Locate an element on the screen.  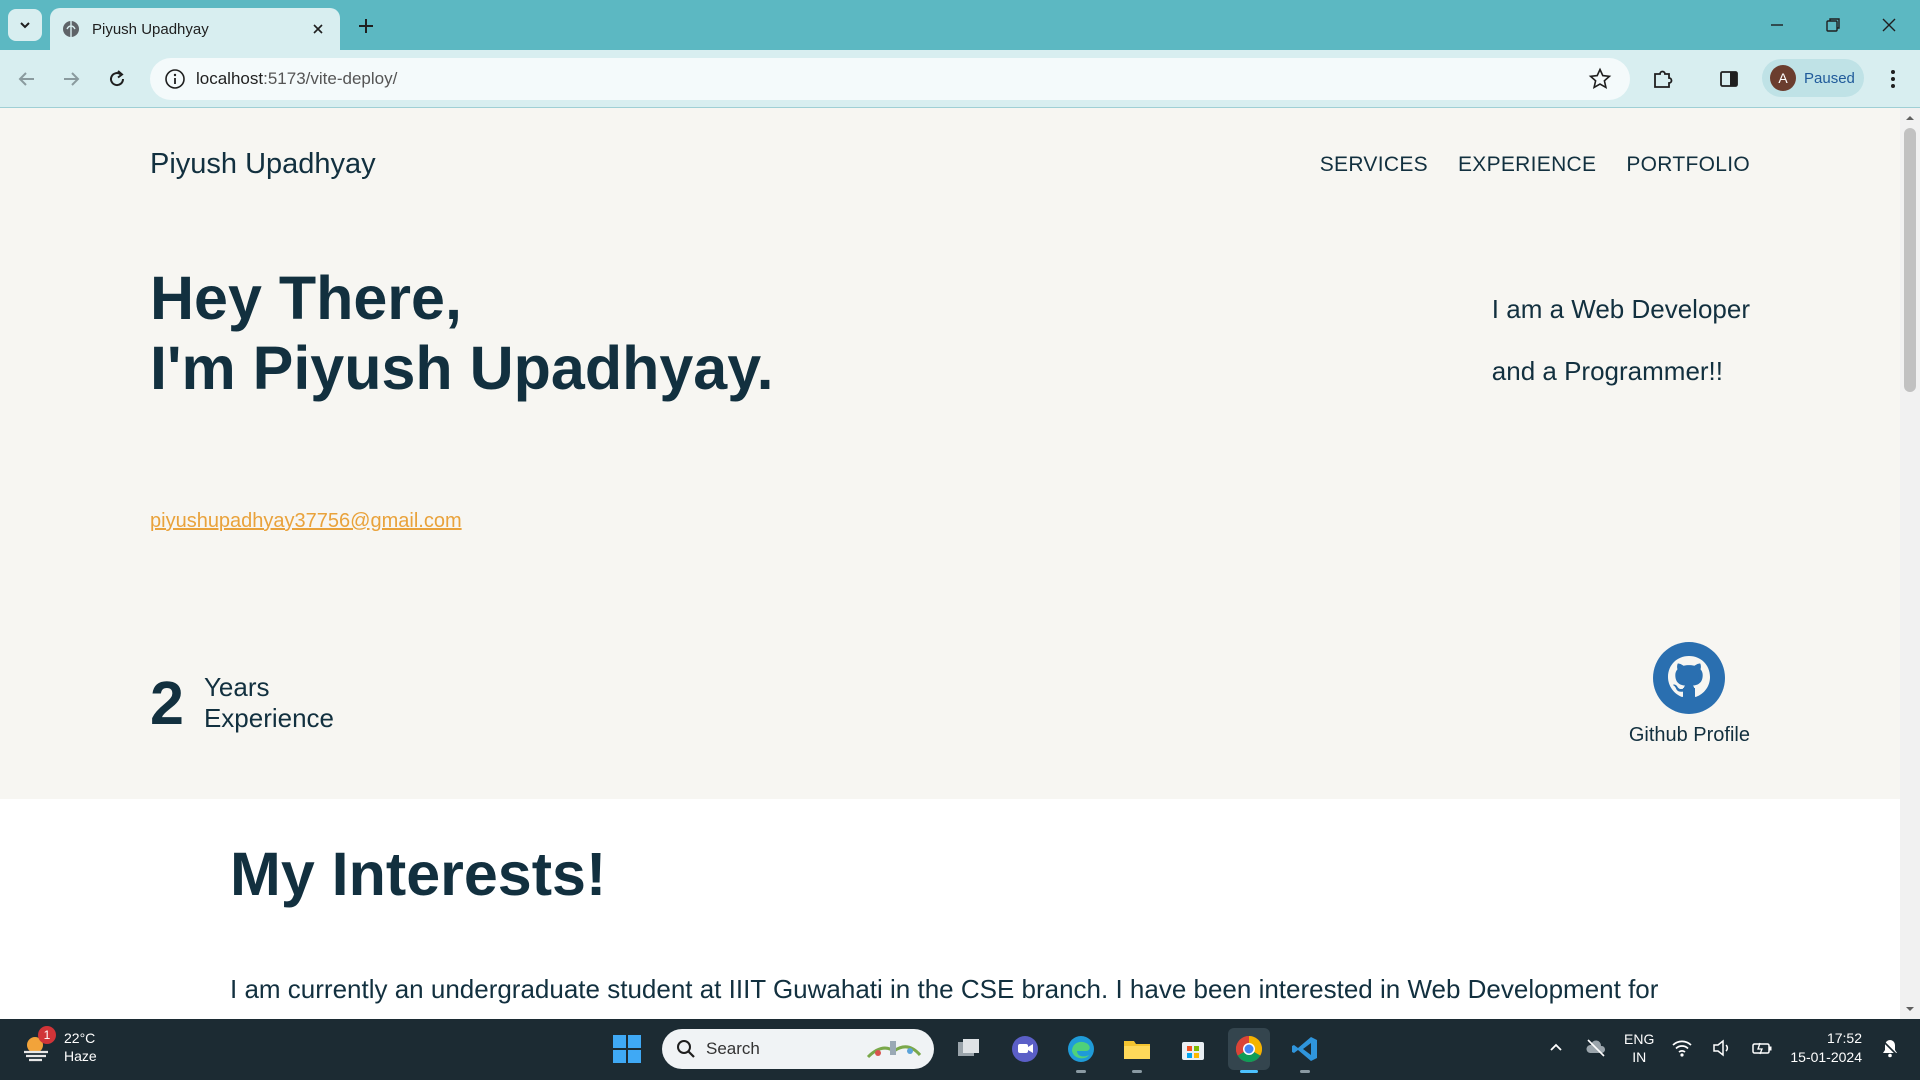
taskbar-search: Search is located at coordinates (798, 1049).